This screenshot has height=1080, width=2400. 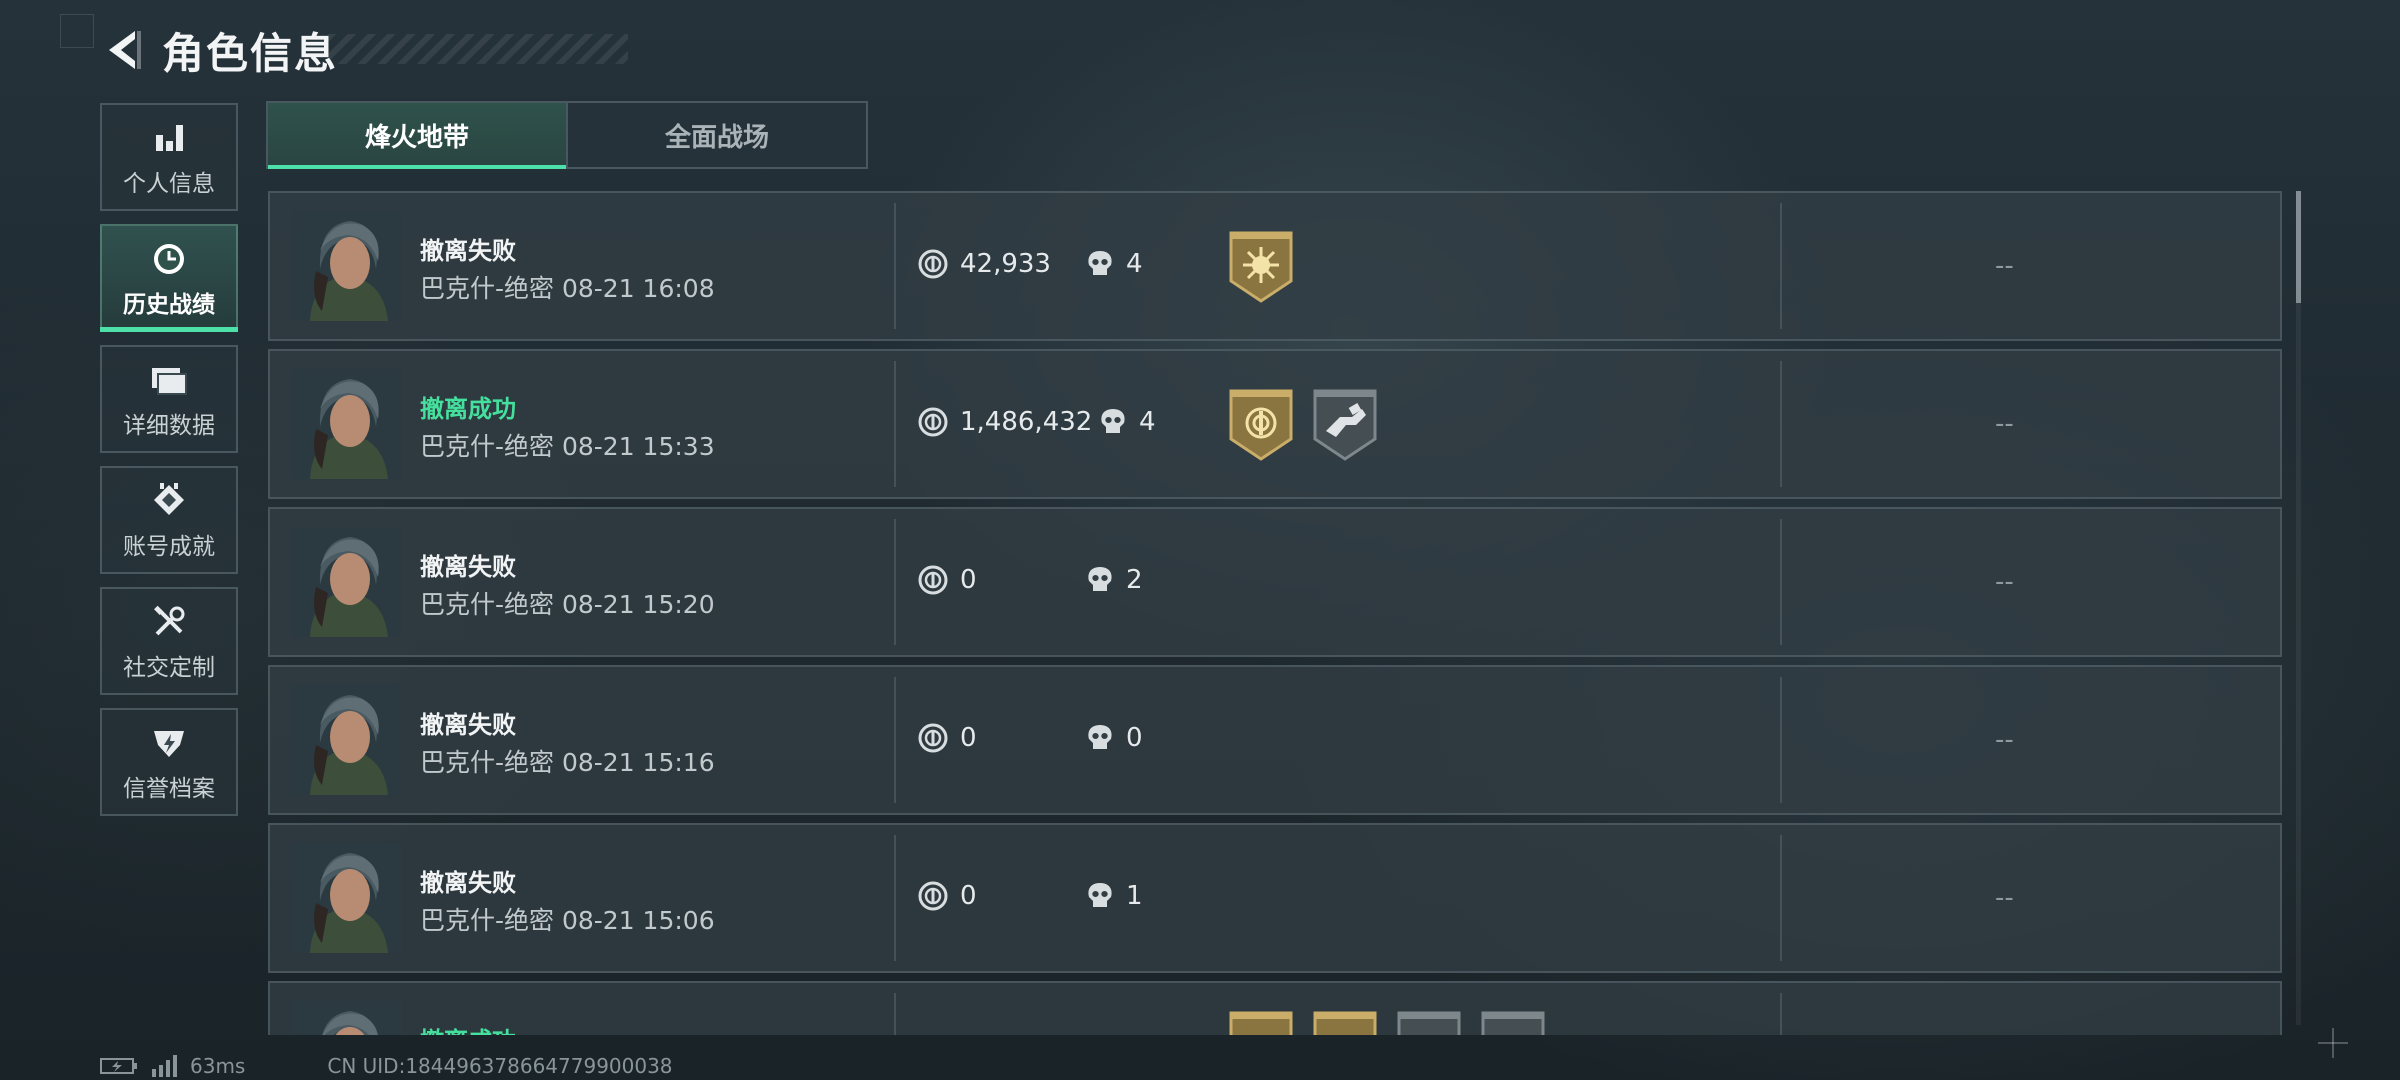 What do you see at coordinates (169, 762) in the screenshot?
I see `sidebar-item-credit-profile: 信誉档案` at bounding box center [169, 762].